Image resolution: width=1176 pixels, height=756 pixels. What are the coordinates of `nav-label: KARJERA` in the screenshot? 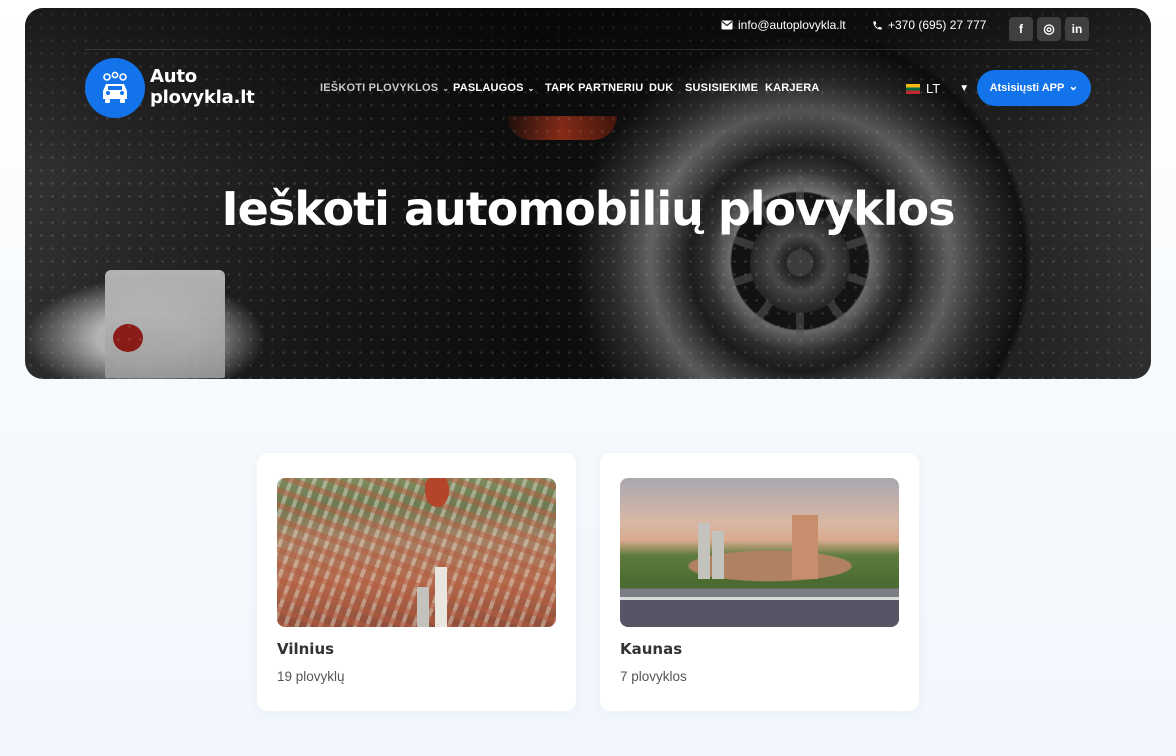 It's located at (792, 88).